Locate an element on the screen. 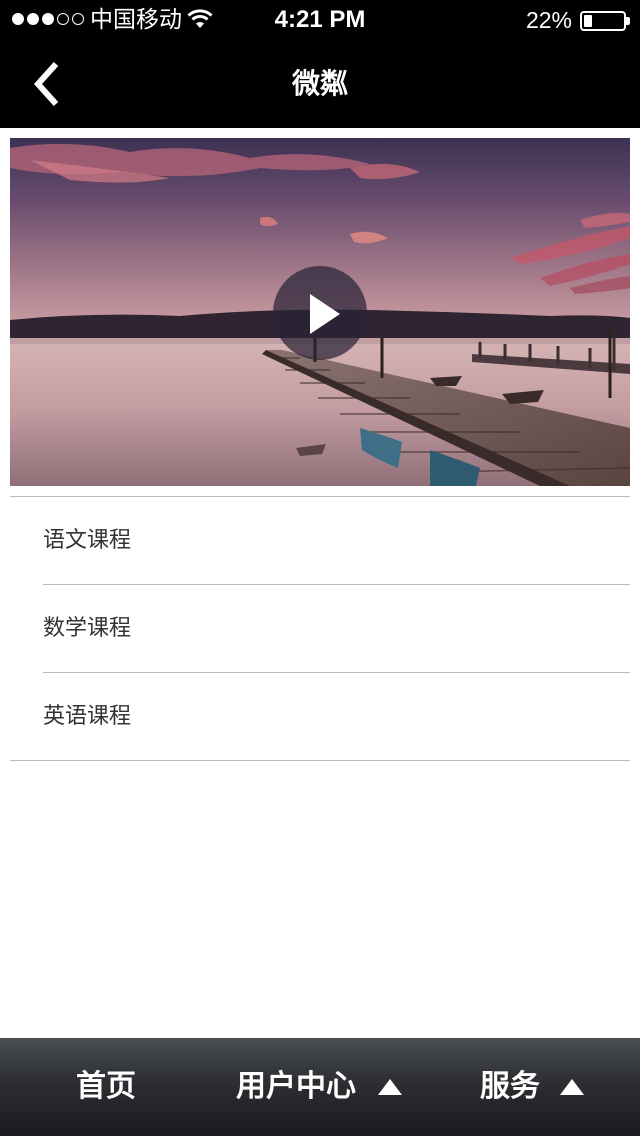 This screenshot has width=640, height=1136. page-title: 微粼 is located at coordinates (319, 83).